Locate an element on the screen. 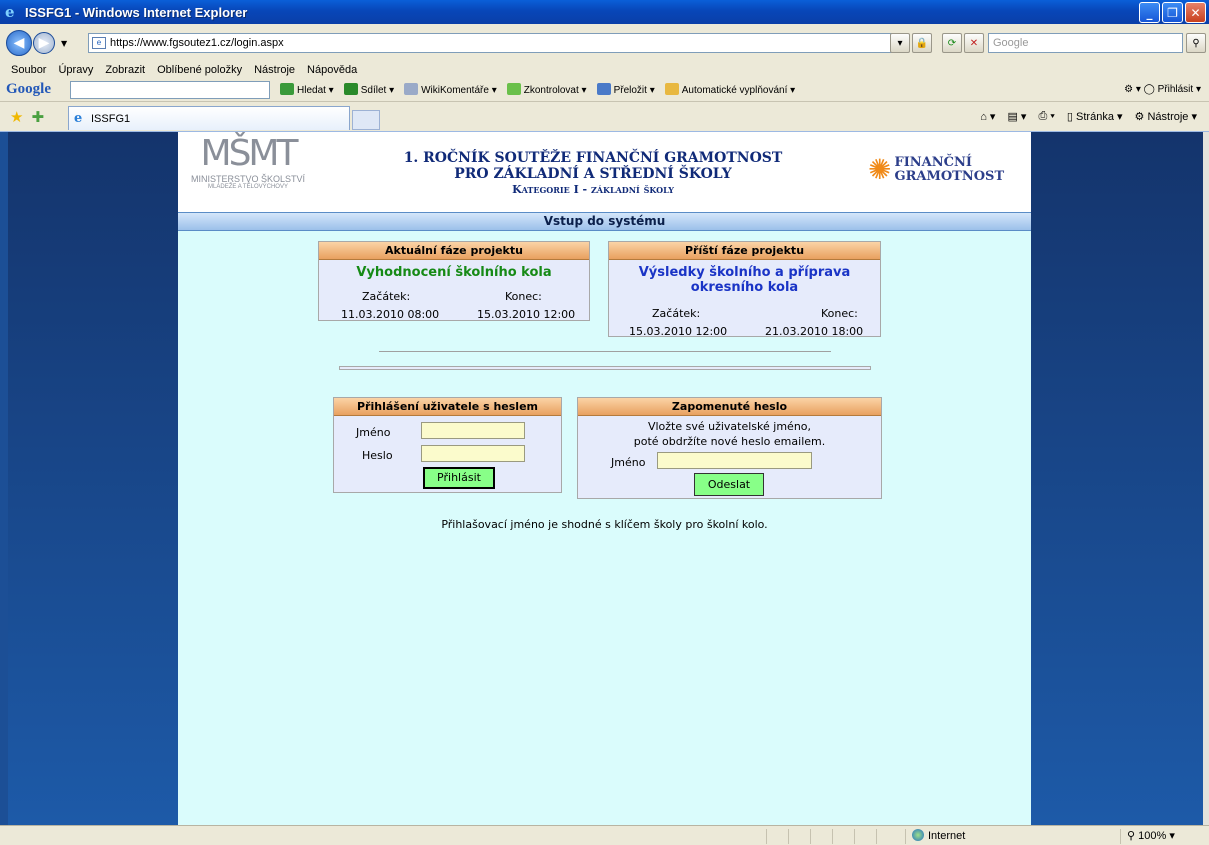 Image resolution: width=1209 pixels, height=845 pixels. url-dropdown-icon: ▾ is located at coordinates (900, 43).